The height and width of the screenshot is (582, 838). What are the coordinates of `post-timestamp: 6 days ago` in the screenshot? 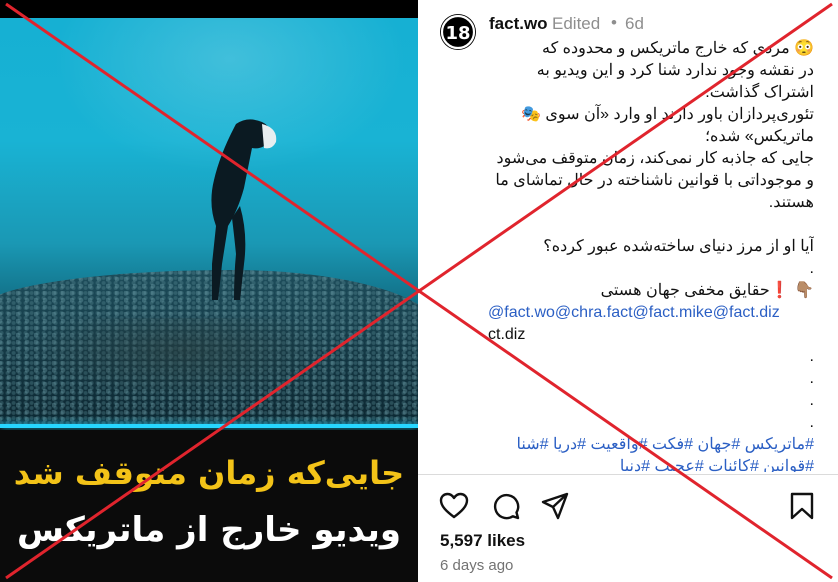 It's located at (476, 565).